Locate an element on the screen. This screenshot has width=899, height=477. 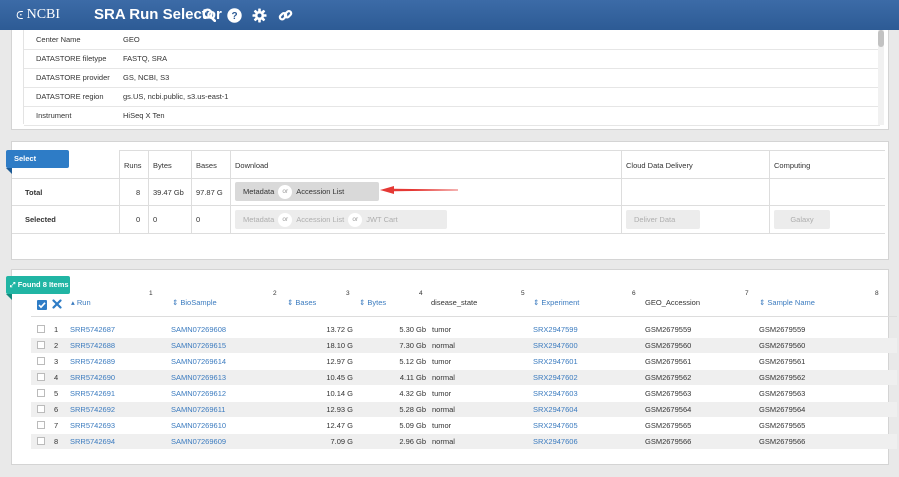
geo-accession-value: GSM2679560 is located at coordinates (668, 345).